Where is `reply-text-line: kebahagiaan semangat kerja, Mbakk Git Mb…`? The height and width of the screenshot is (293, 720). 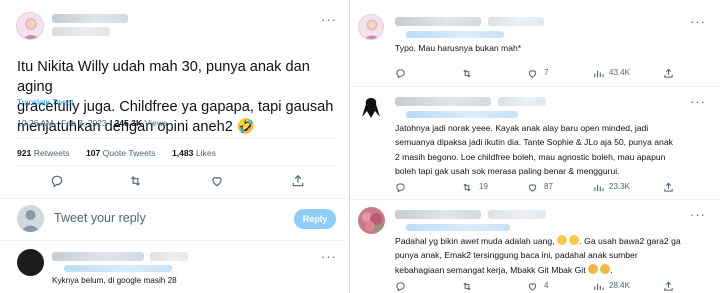 reply-text-line: kebahagiaan semangat kerja, Mbakk Git Mb… is located at coordinates (504, 269).